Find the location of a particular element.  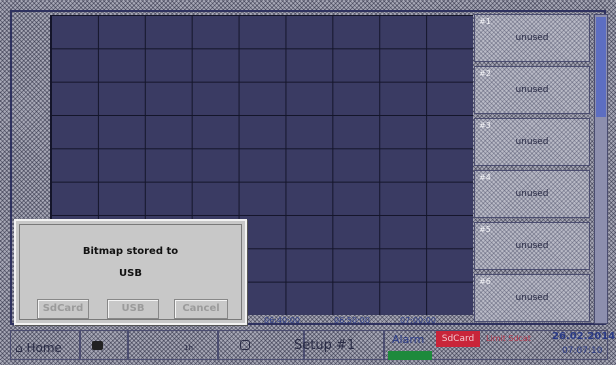

channel-slot-4: #4 unused is located at coordinates (532, 194).